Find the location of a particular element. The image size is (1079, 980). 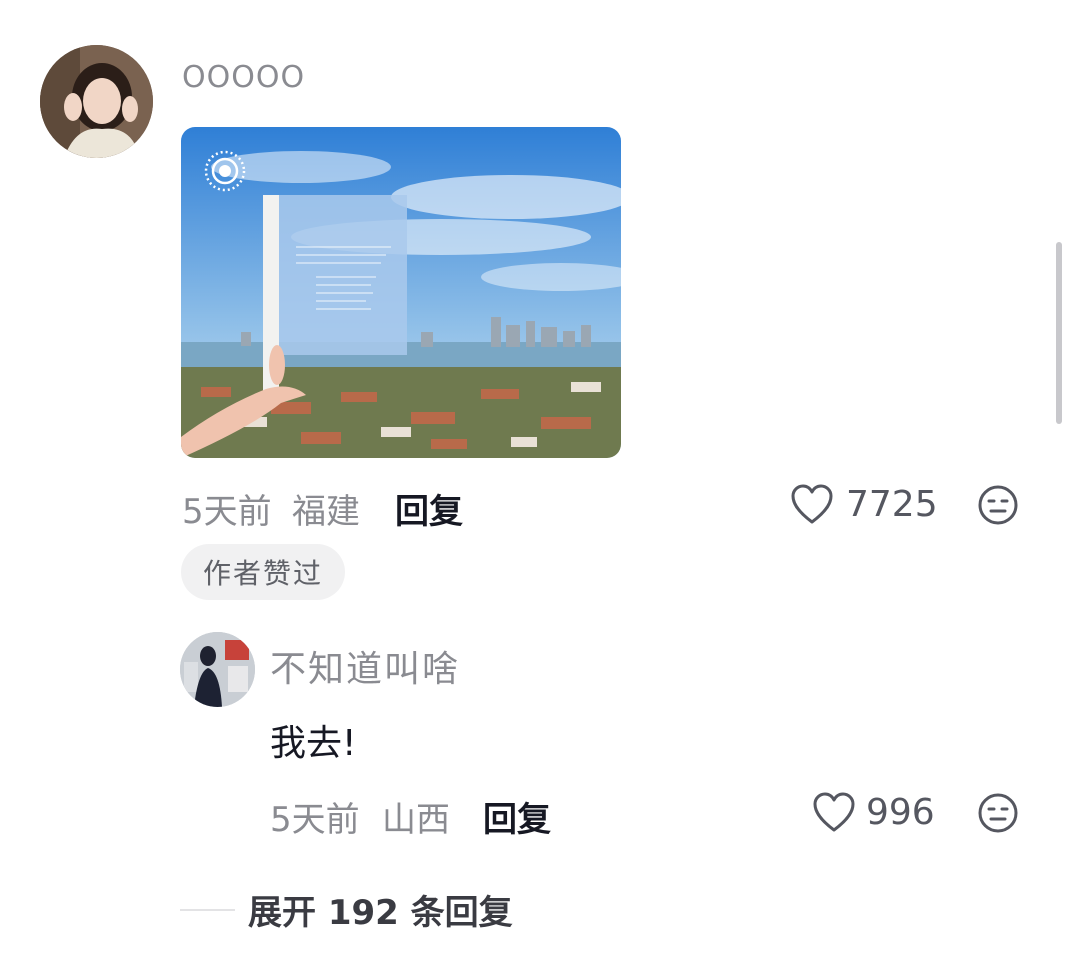

comment-time: 5天前 is located at coordinates (227, 512).